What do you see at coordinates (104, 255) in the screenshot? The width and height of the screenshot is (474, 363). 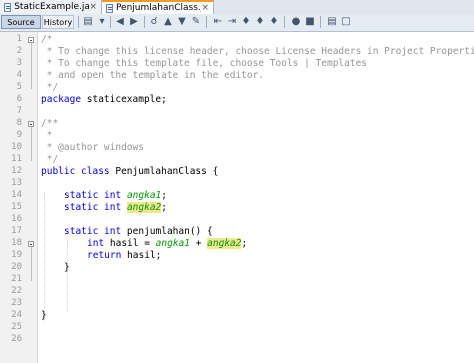 I see `keyword: return` at bounding box center [104, 255].